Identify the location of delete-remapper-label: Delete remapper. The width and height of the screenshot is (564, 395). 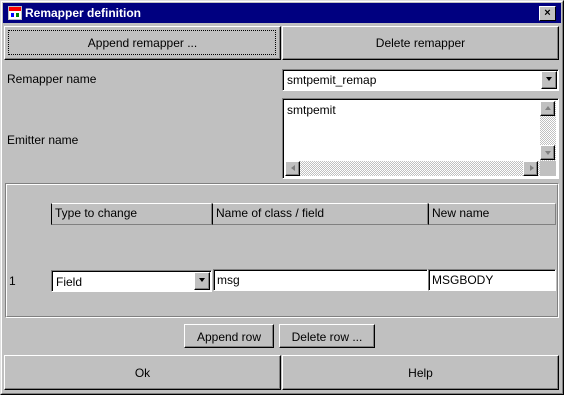
(420, 43).